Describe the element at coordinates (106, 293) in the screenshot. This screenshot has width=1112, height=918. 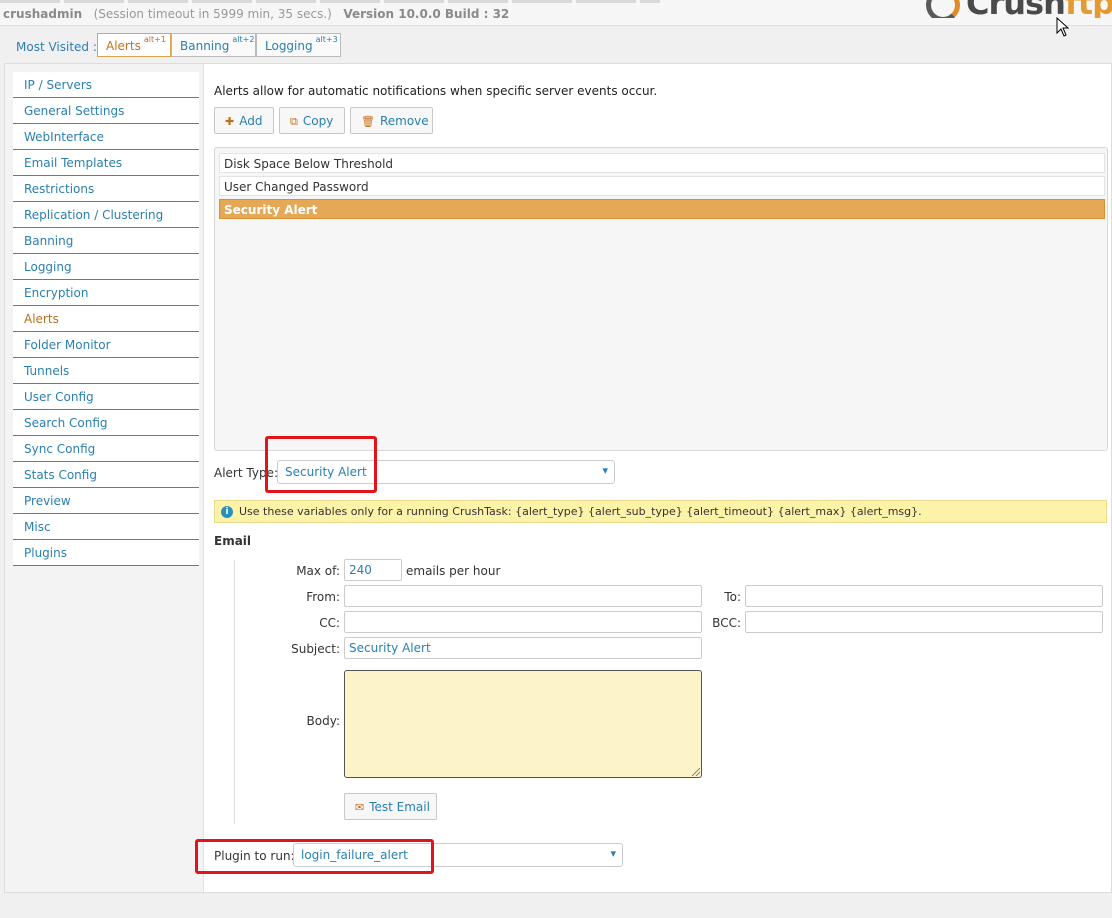
I see `sidebar-item-encryption: Encryption` at that location.